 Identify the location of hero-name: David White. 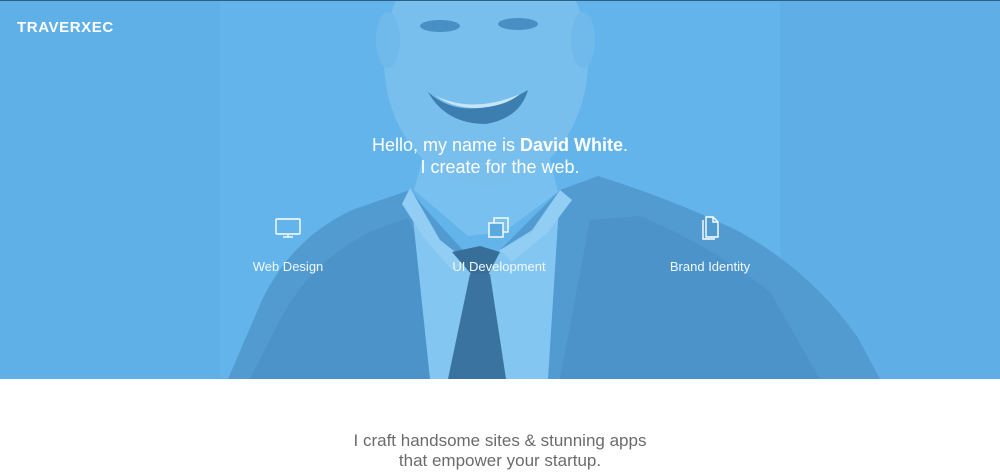
(572, 145).